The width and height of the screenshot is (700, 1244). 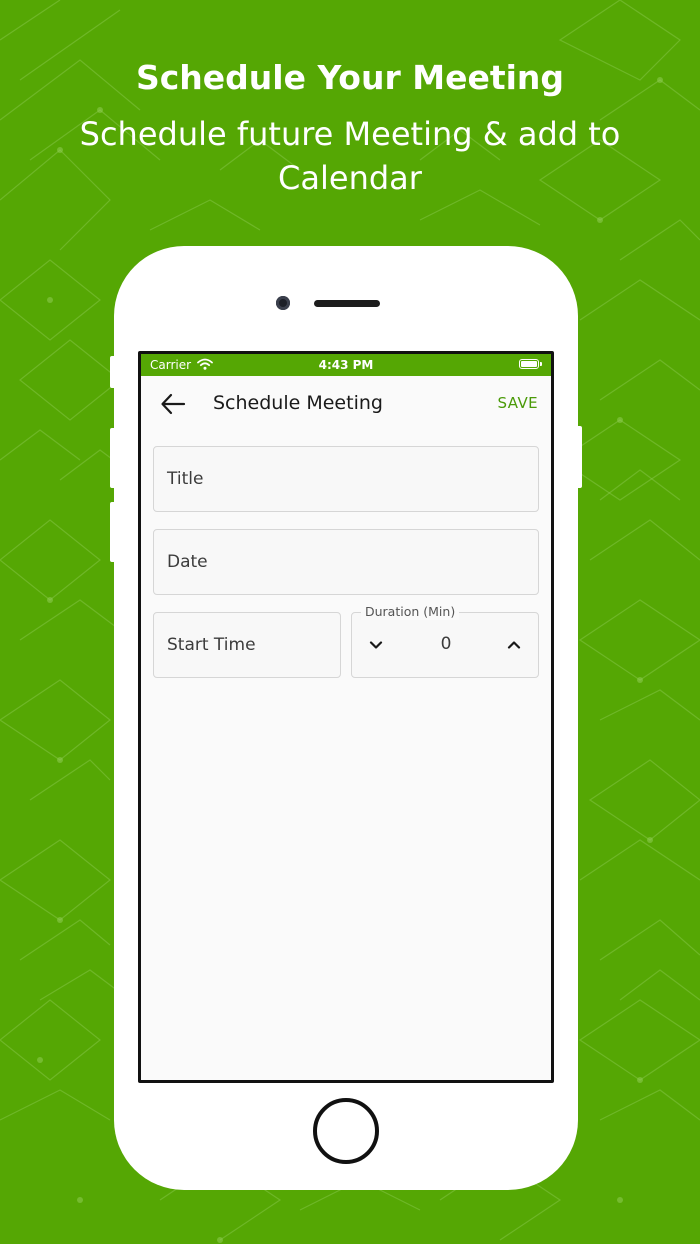 What do you see at coordinates (185, 479) in the screenshot?
I see `title-placeholder: Title` at bounding box center [185, 479].